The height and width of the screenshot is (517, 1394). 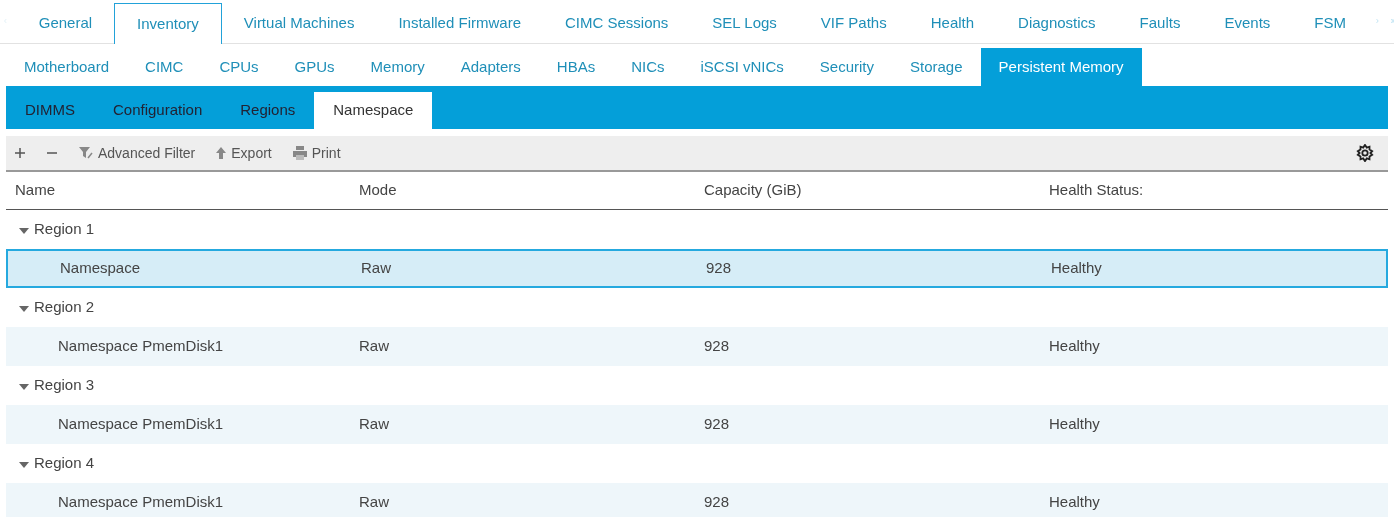 What do you see at coordinates (1057, 23) in the screenshot?
I see `tab: Diagnostics` at bounding box center [1057, 23].